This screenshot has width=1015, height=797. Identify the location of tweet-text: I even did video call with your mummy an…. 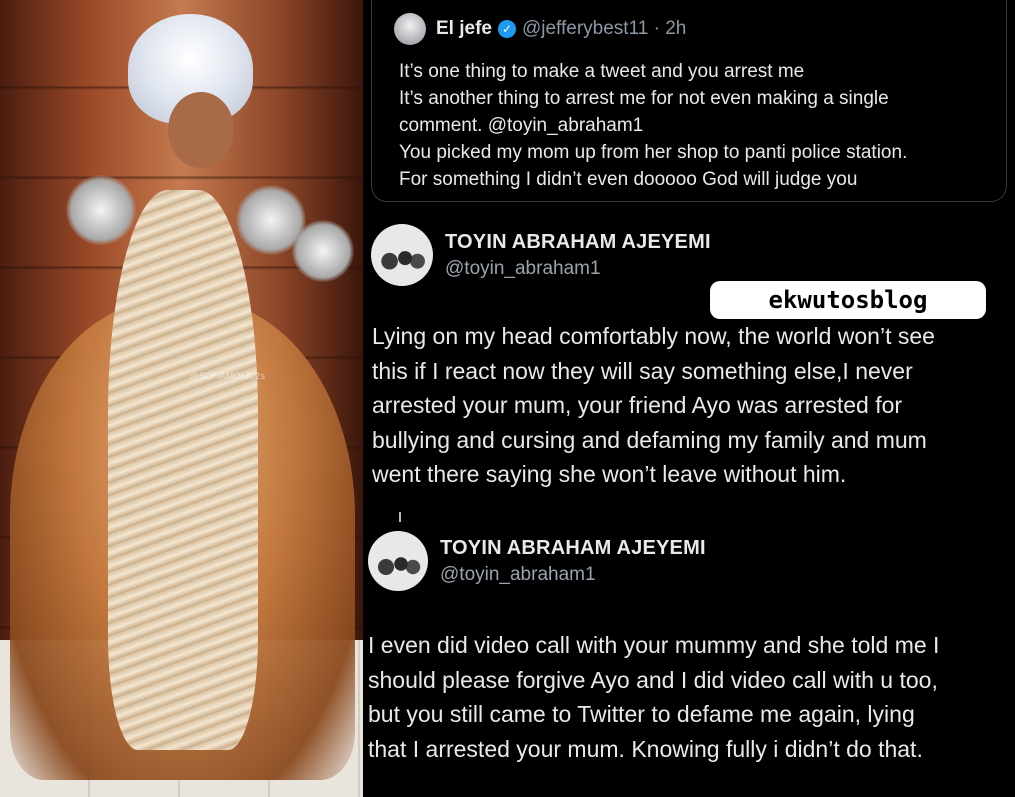
(654, 697).